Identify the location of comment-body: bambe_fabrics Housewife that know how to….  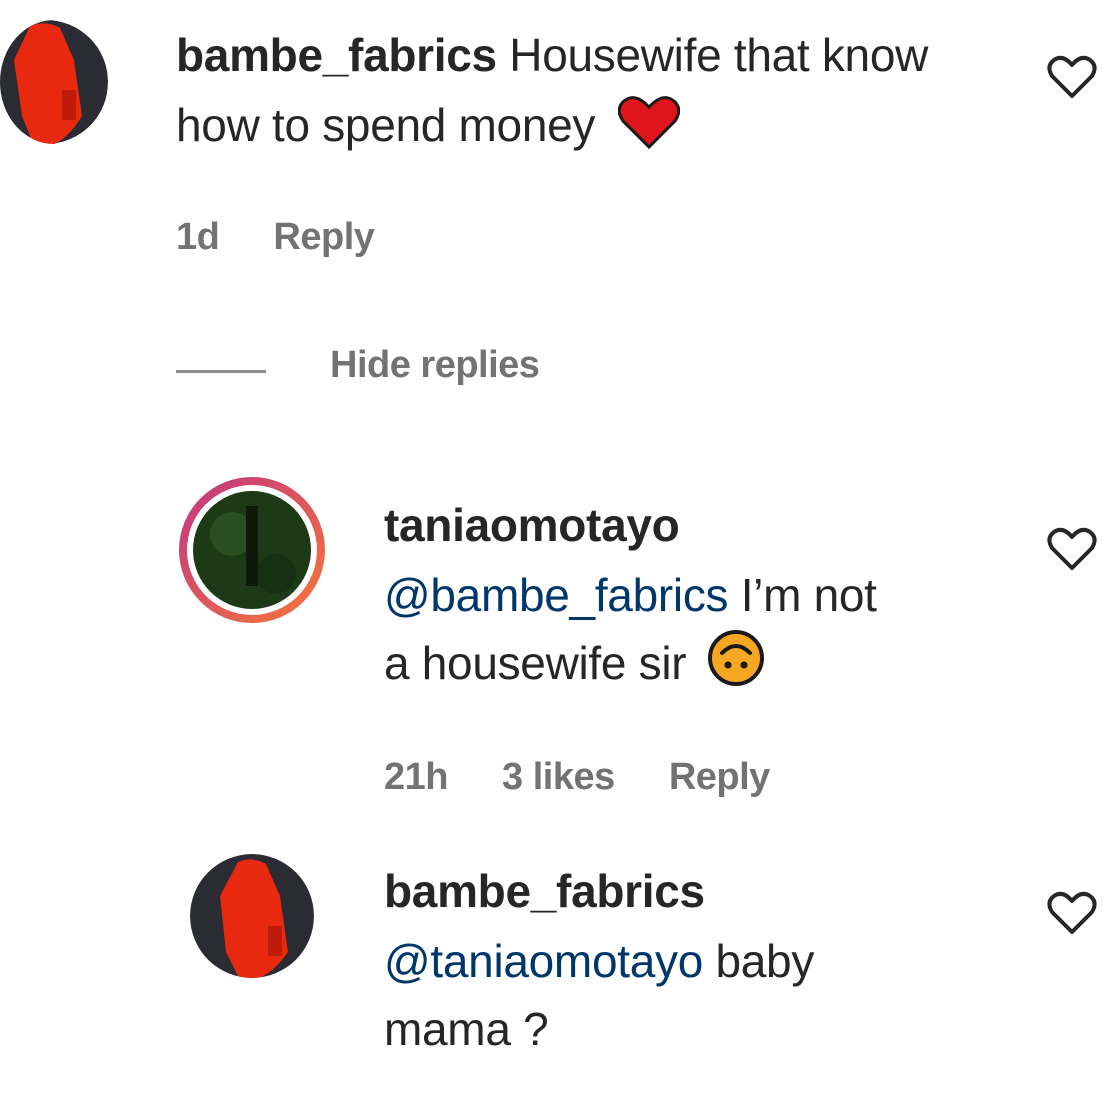
(576, 94).